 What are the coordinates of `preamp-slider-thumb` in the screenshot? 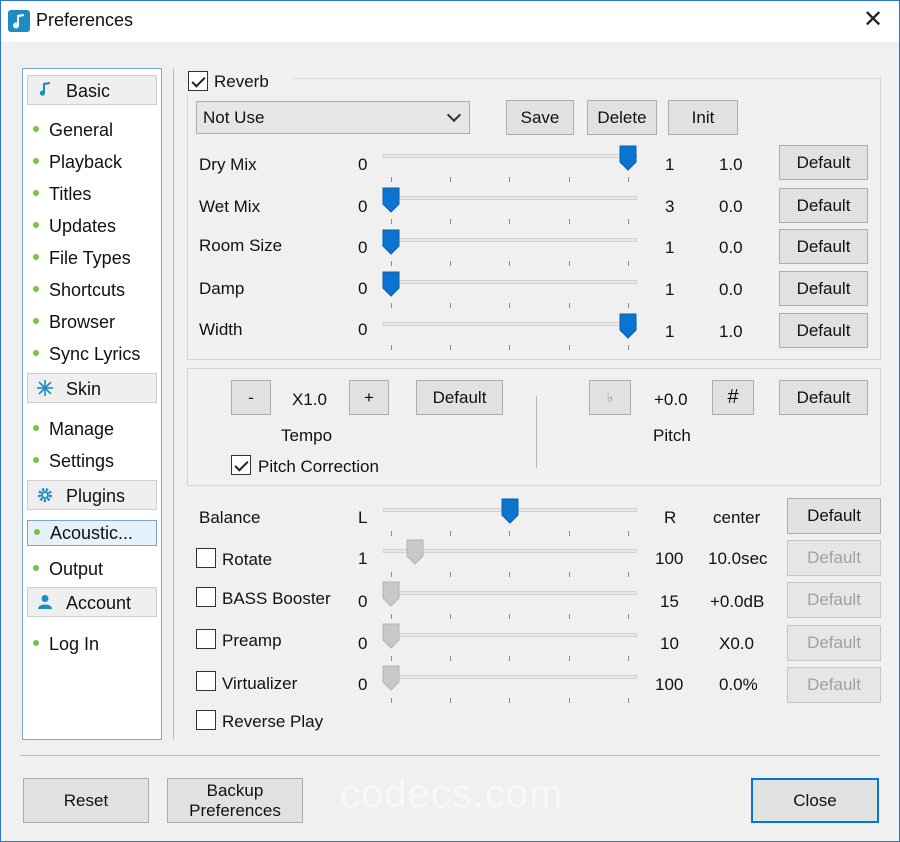 It's located at (391, 636).